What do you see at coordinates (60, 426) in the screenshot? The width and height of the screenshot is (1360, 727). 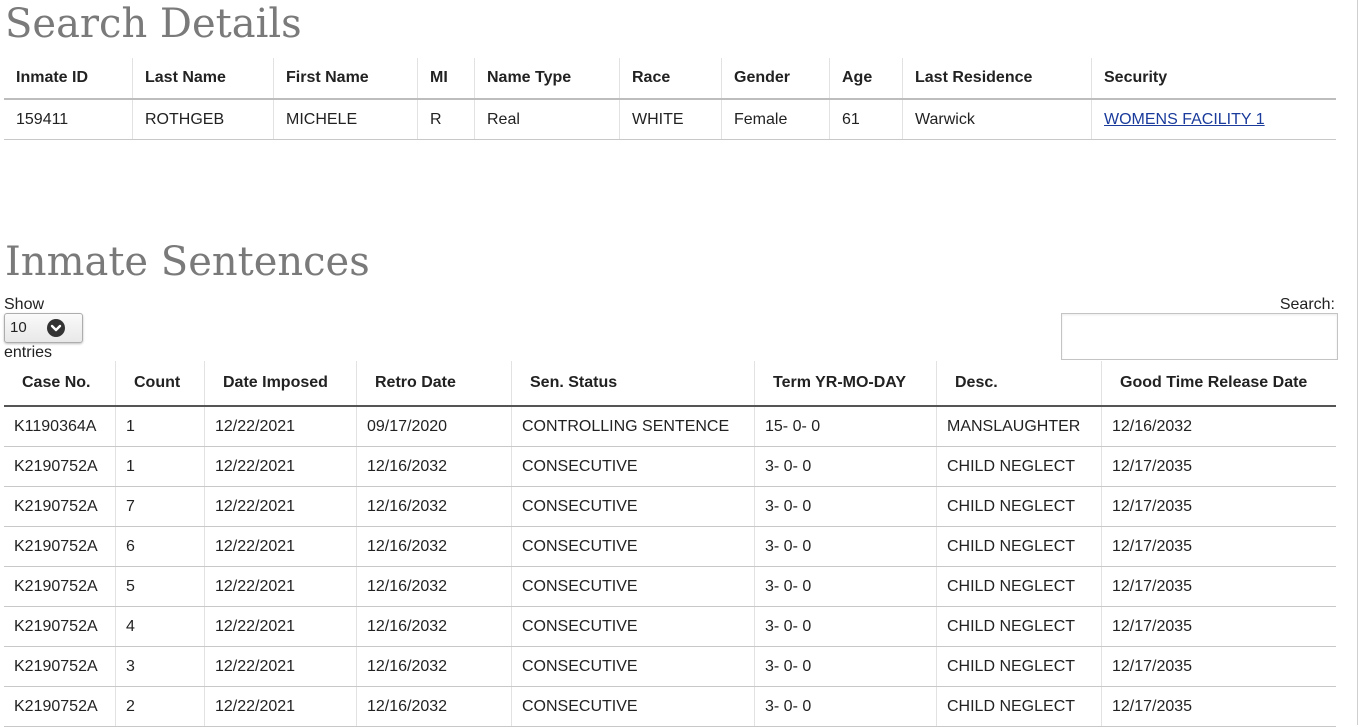 I see `case-no-cell: K1190364A` at bounding box center [60, 426].